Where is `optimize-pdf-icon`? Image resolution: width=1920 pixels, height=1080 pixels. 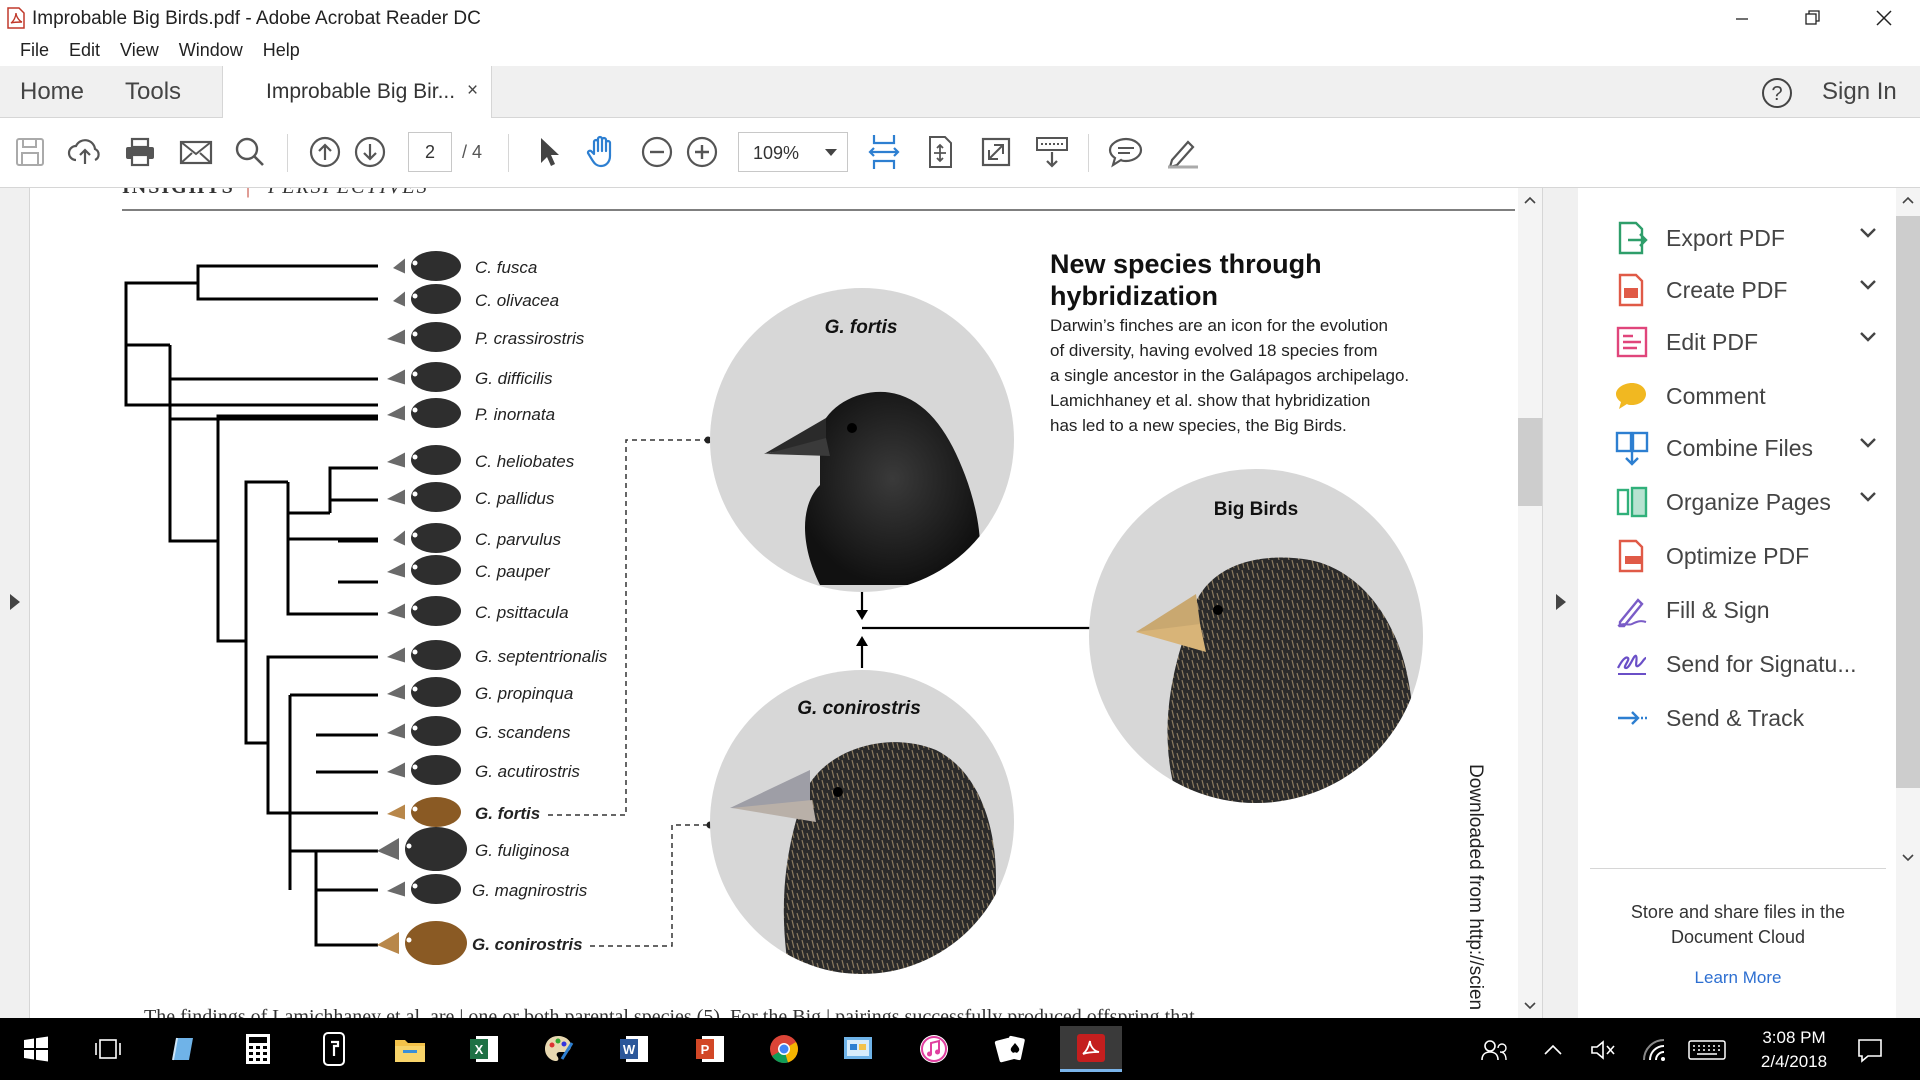 optimize-pdf-icon is located at coordinates (1631, 556).